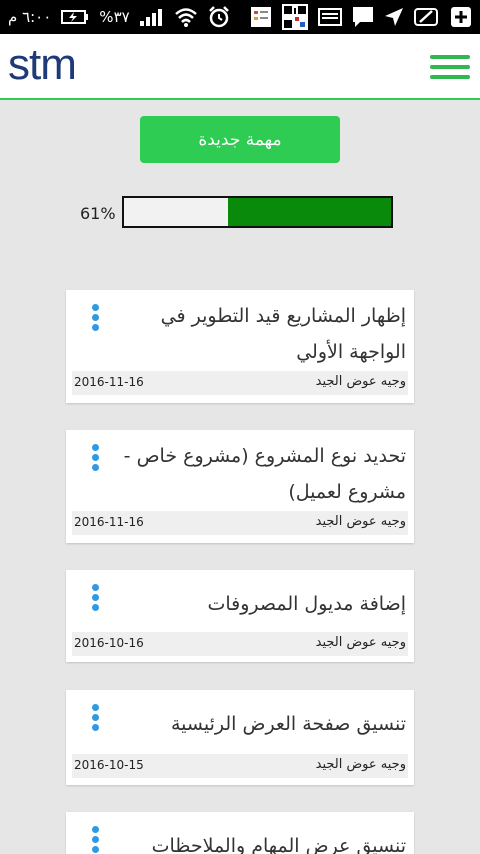  What do you see at coordinates (240, 67) in the screenshot?
I see `app-bar: stm` at bounding box center [240, 67].